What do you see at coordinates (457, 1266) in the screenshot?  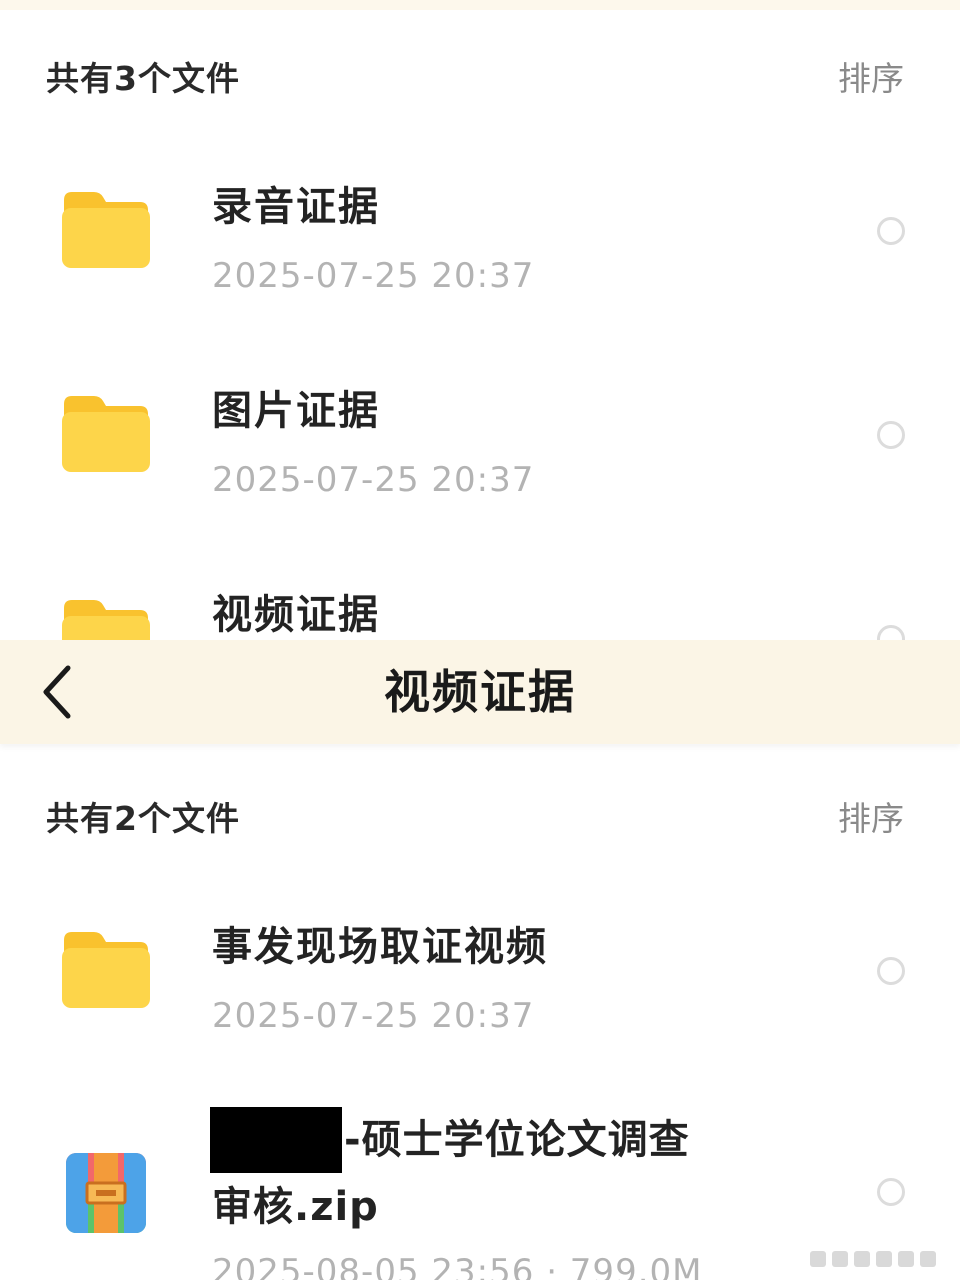 I see `file-meta: 2025-08-05 23:56 · 799.0M` at bounding box center [457, 1266].